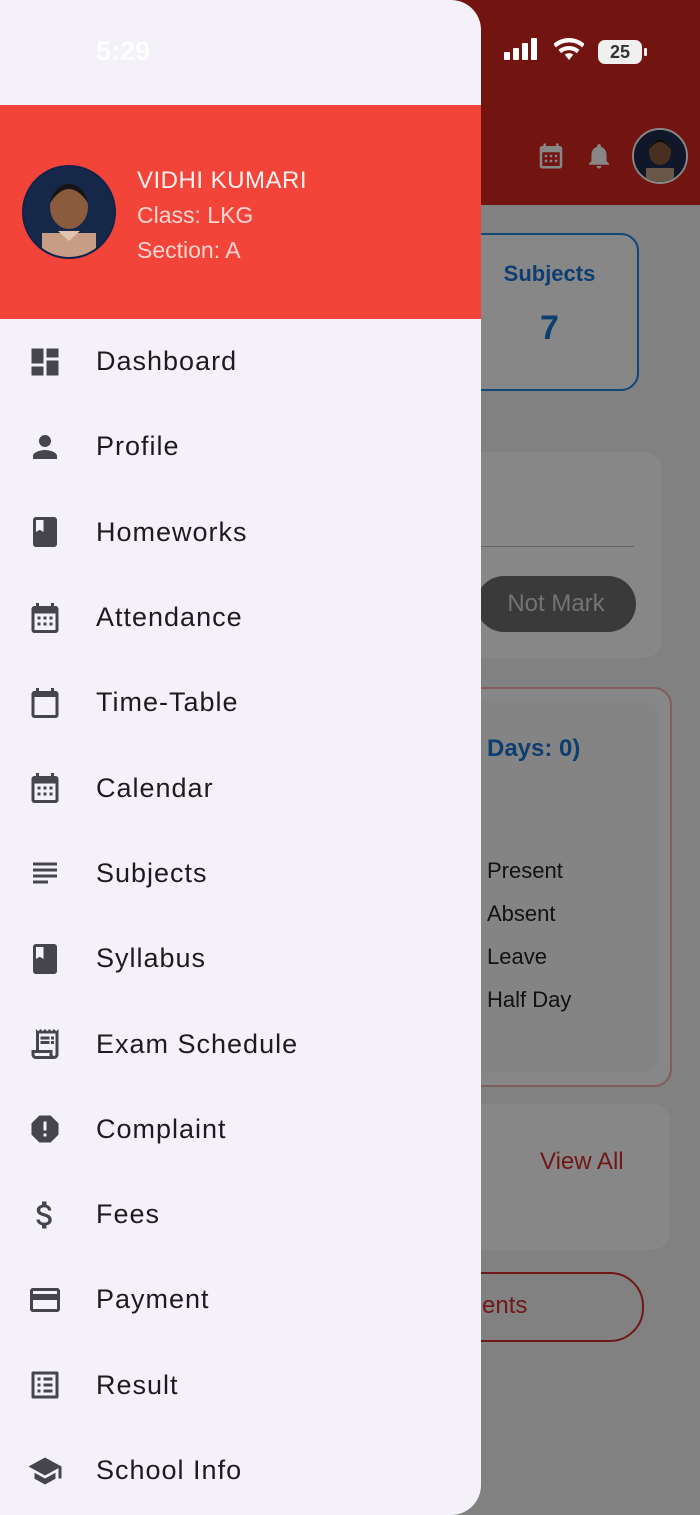 The image size is (700, 1515). What do you see at coordinates (151, 958) in the screenshot?
I see `menu-item-label: Syllabus` at bounding box center [151, 958].